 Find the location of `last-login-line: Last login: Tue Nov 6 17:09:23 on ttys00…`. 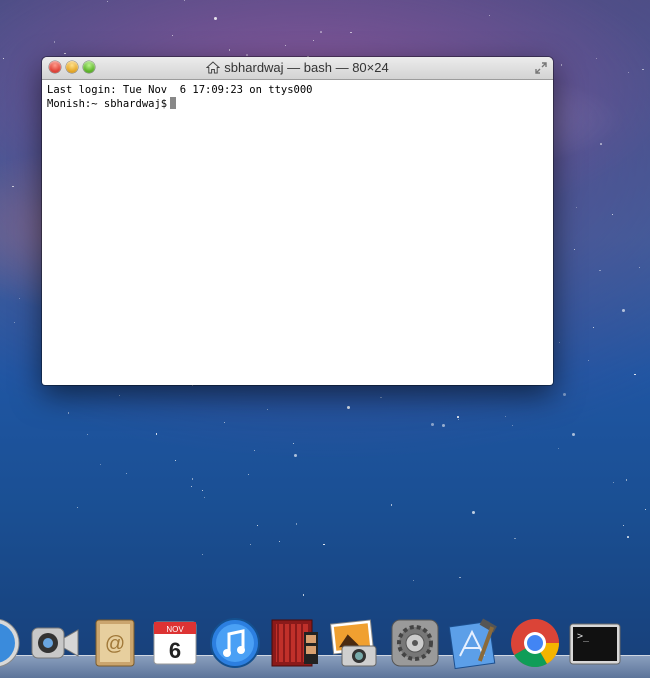

last-login-line: Last login: Tue Nov 6 17:09:23 on ttys00… is located at coordinates (180, 90).